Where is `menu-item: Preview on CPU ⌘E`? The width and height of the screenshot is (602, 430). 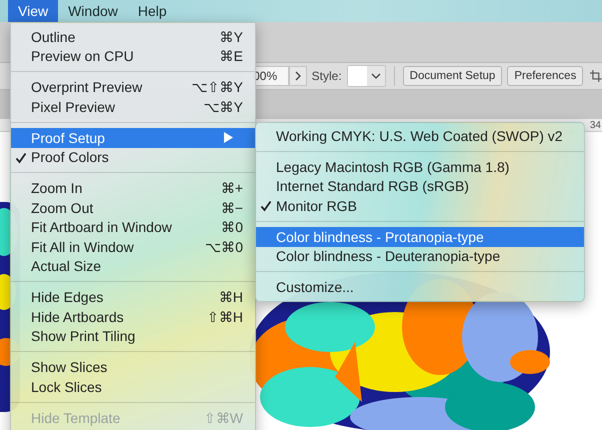
menu-item: Preview on CPU ⌘E is located at coordinates (133, 56).